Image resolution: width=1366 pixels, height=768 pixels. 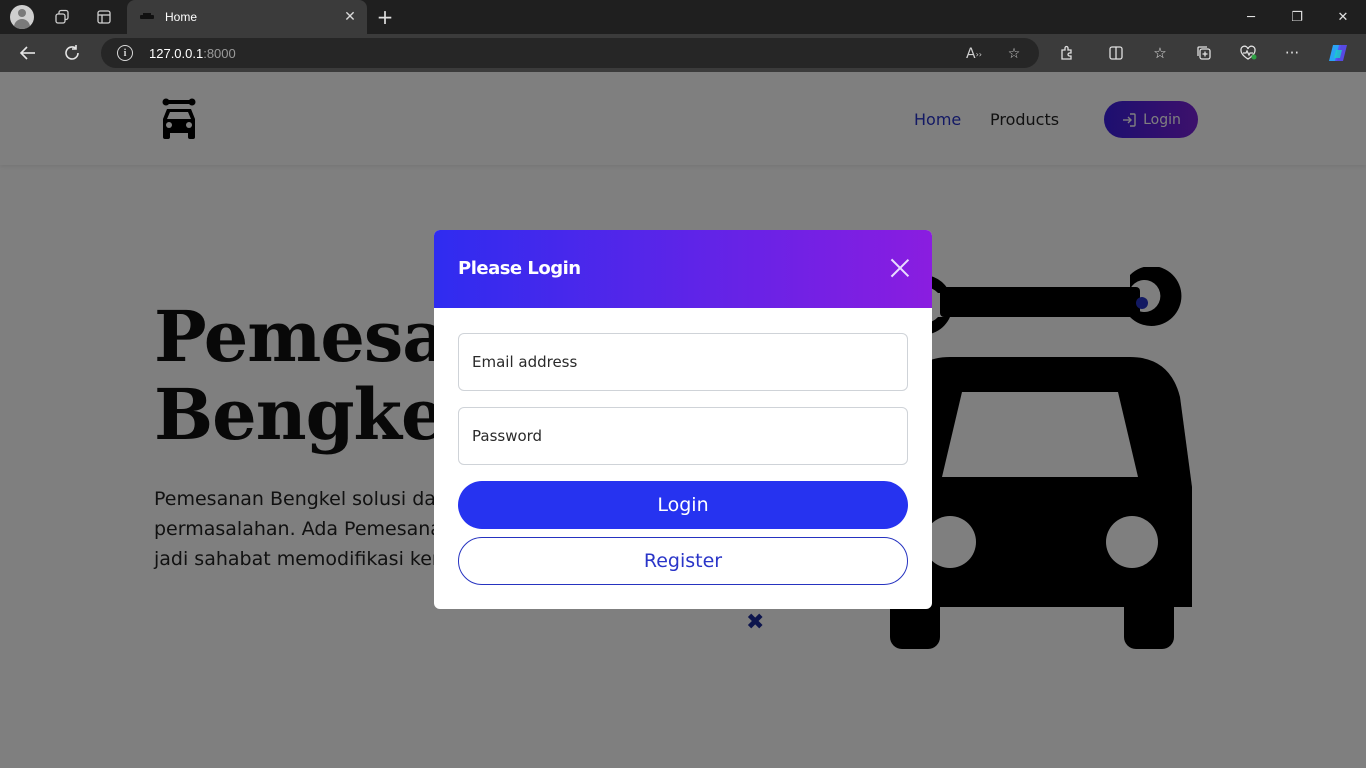 I want to click on close-window-button: ✕, so click(x=1343, y=17).